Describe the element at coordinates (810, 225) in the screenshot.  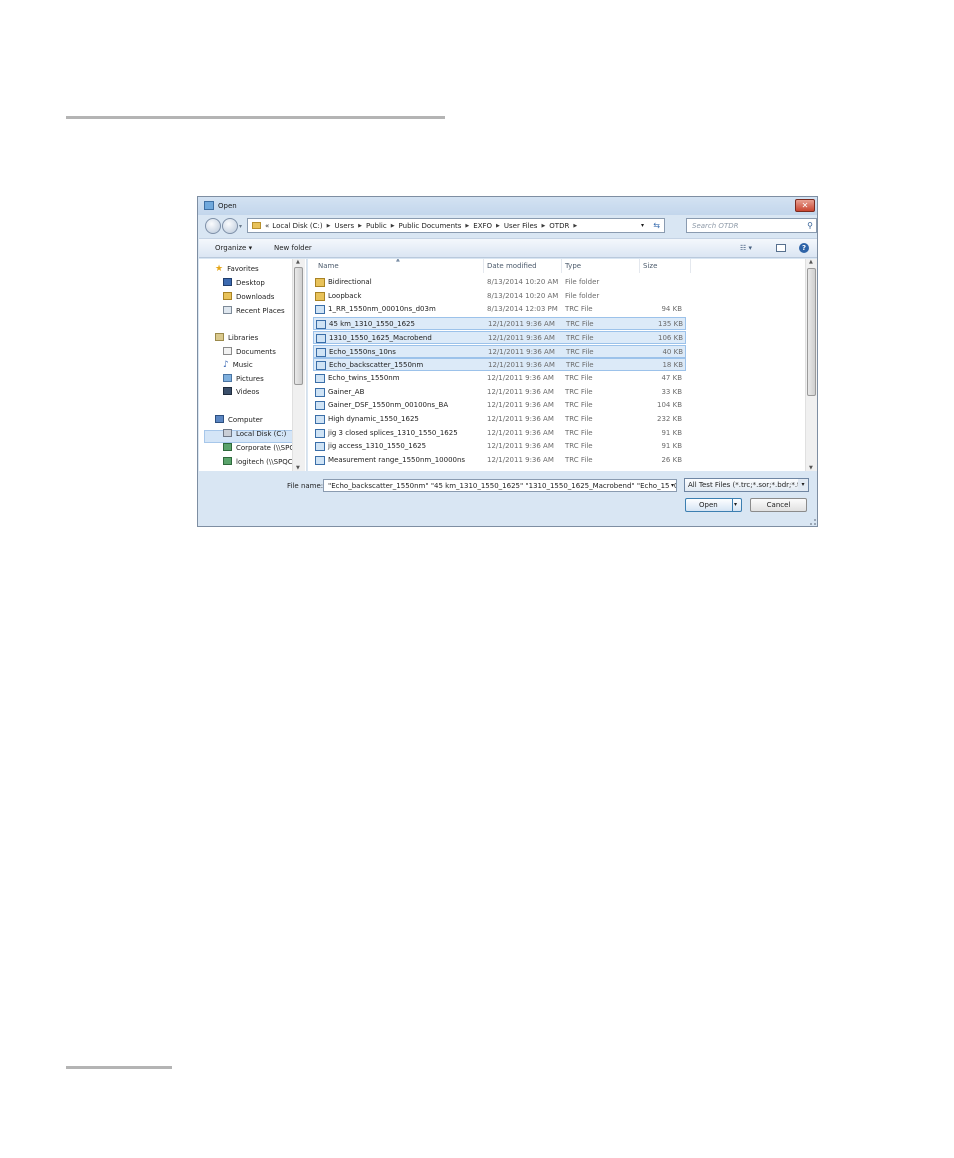
I see `search-icon: ⚲` at that location.